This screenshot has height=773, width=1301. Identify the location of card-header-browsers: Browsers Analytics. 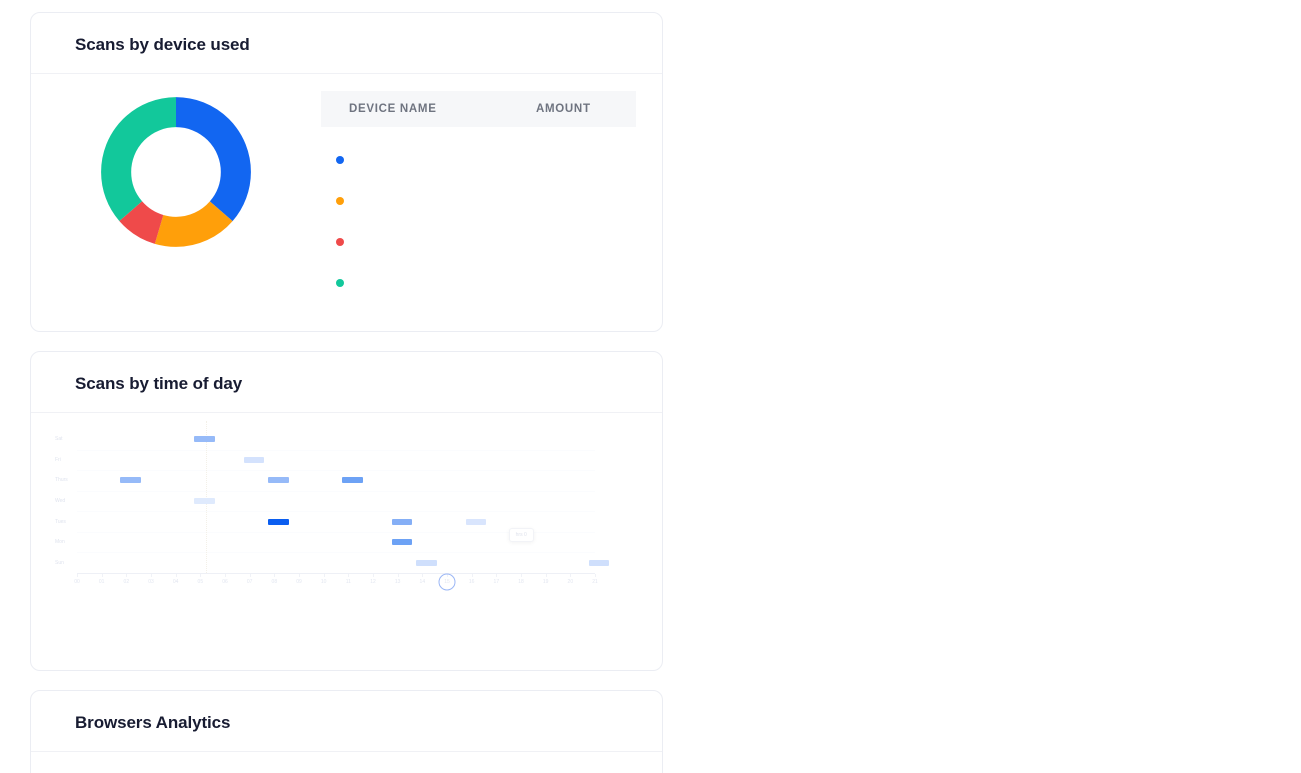
(346, 721).